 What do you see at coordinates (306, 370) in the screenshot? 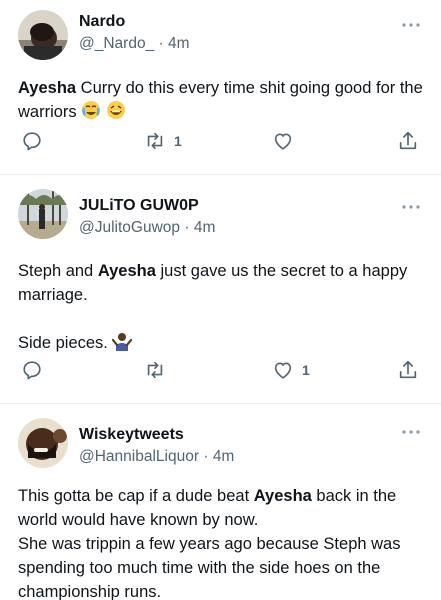
I see `like-count: 1` at bounding box center [306, 370].